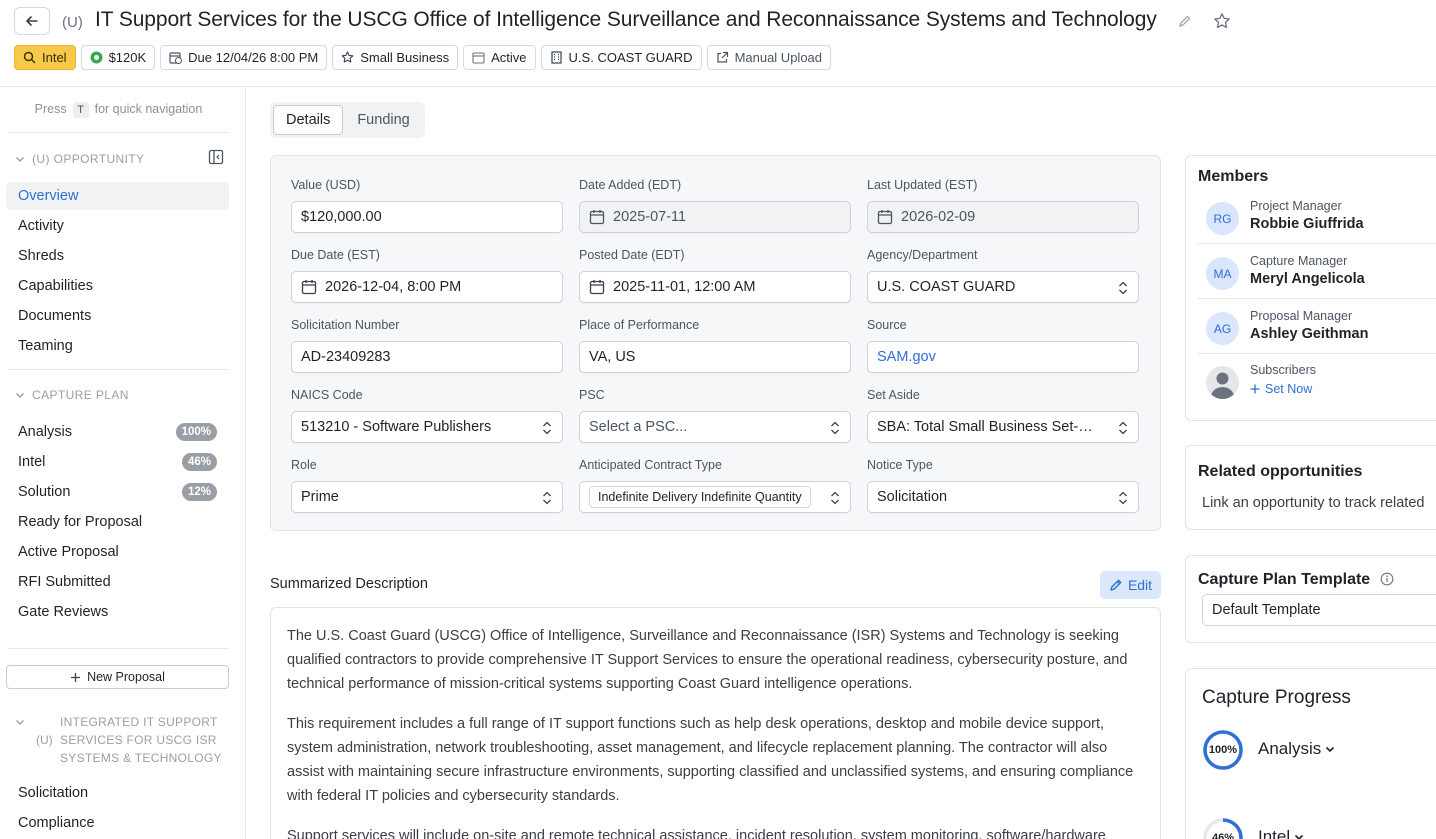 This screenshot has width=1436, height=839. I want to click on sidebar-item-ready-for-proposal: Ready for Proposal, so click(117, 522).